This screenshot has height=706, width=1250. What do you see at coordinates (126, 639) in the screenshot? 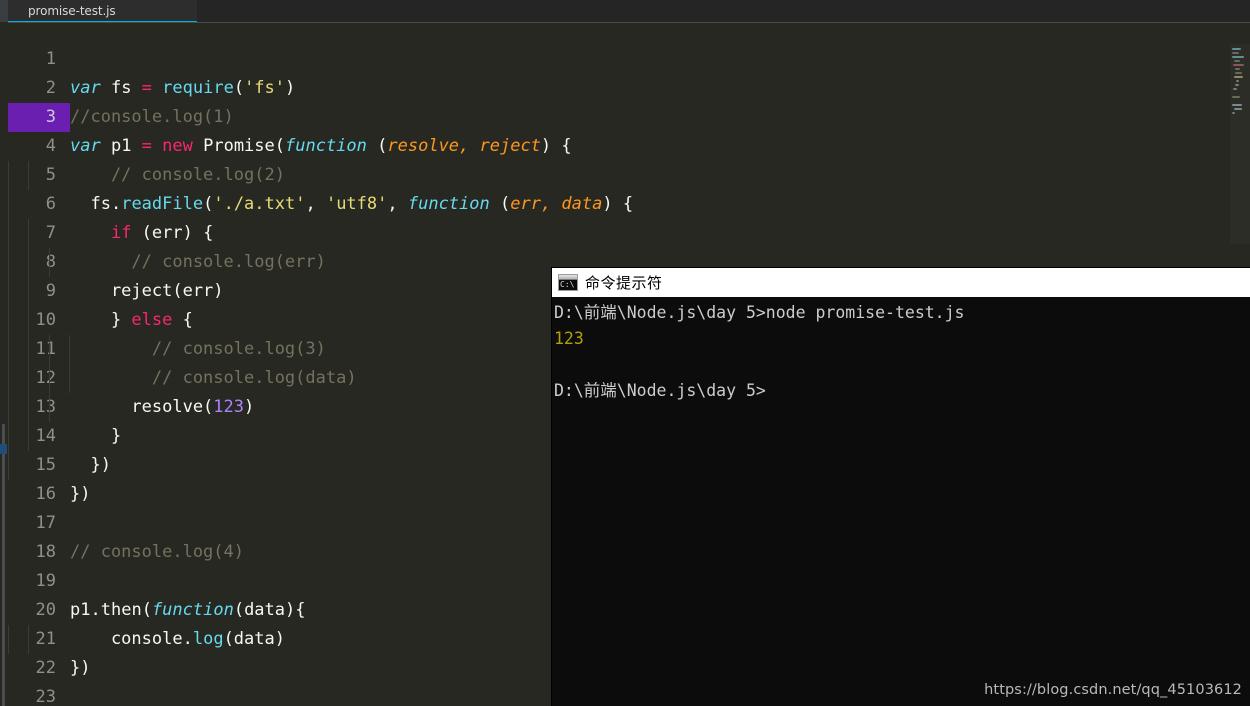
I see `code-token: console` at bounding box center [126, 639].